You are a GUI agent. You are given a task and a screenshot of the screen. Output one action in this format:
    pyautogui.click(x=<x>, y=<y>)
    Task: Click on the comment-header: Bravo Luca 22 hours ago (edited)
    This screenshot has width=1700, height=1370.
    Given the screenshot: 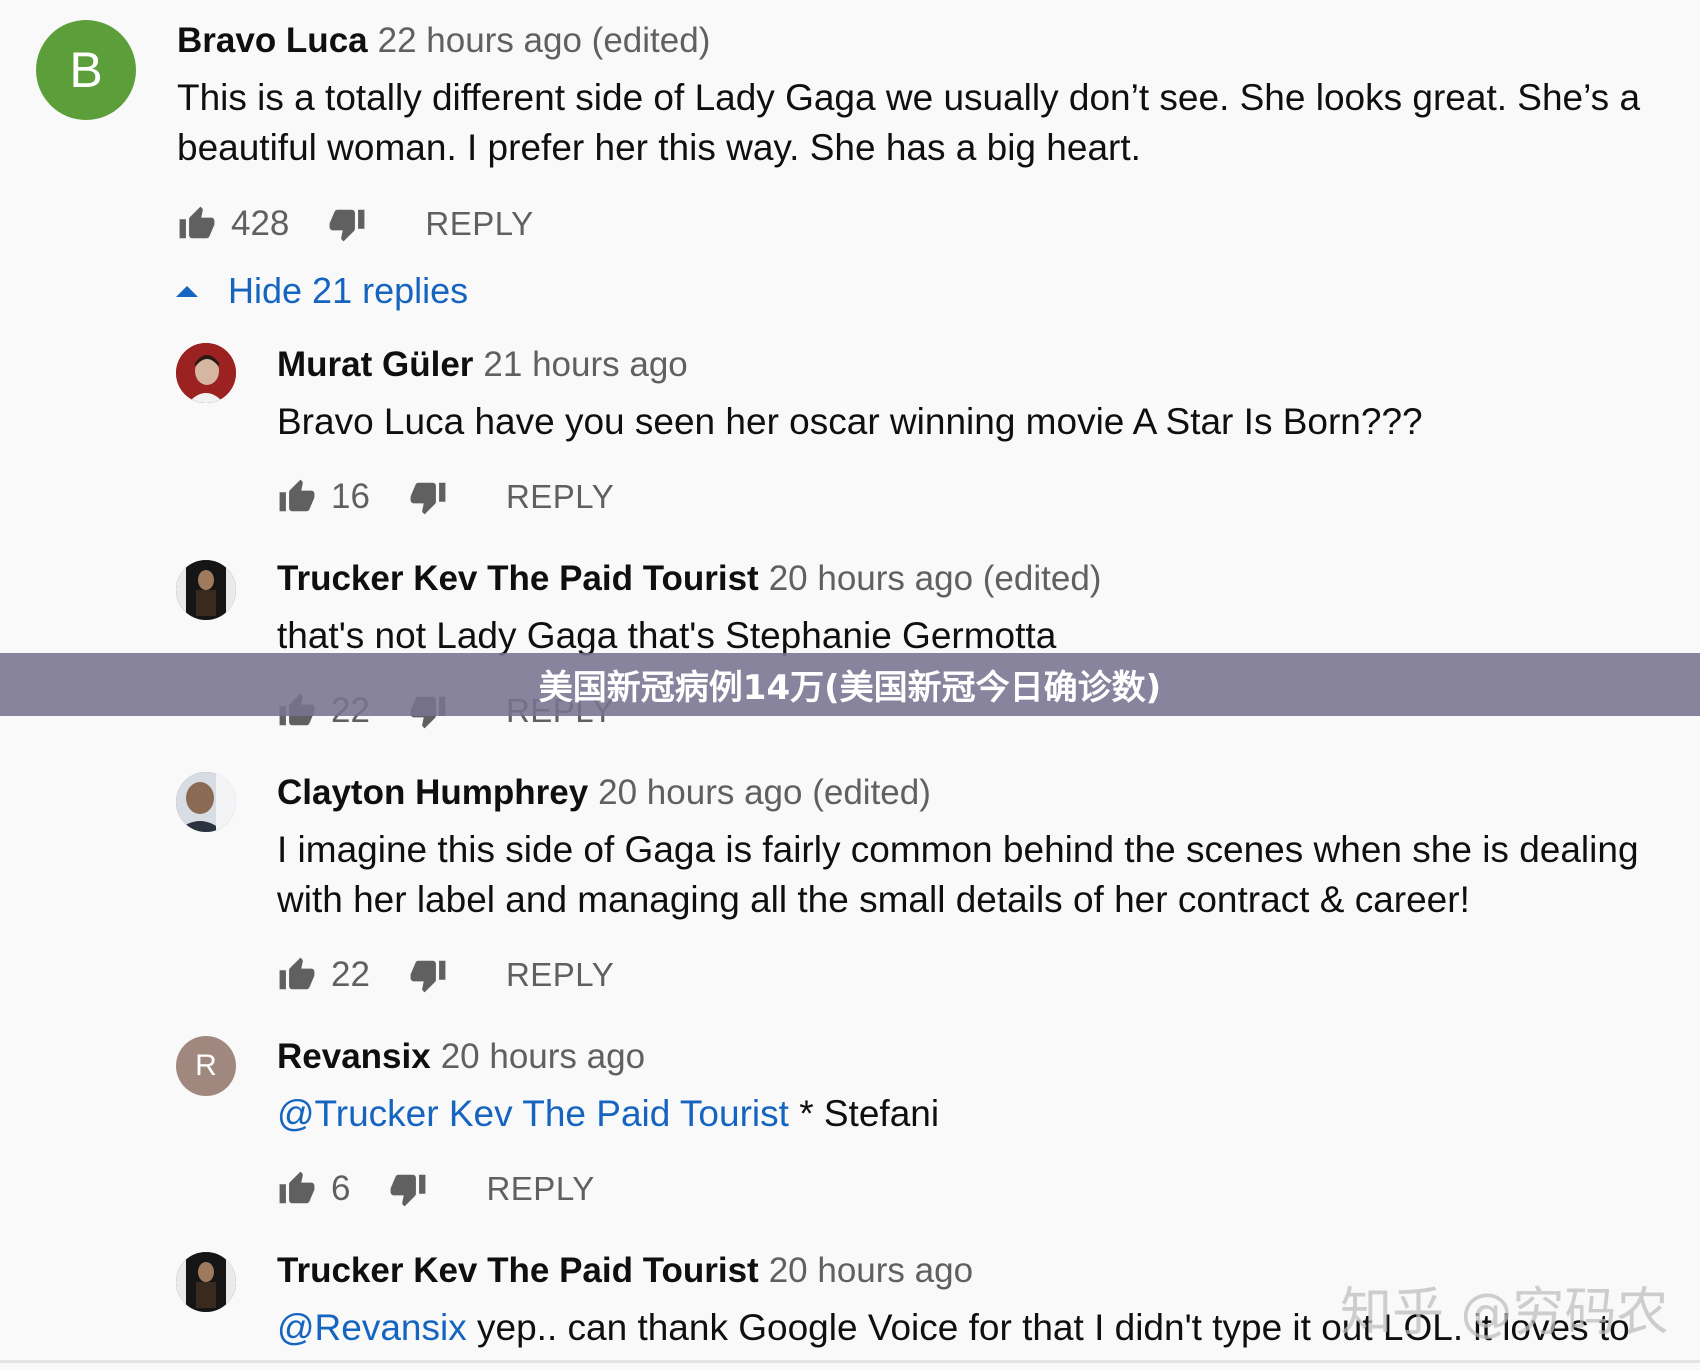 What is the action you would take?
    pyautogui.click(x=443, y=41)
    